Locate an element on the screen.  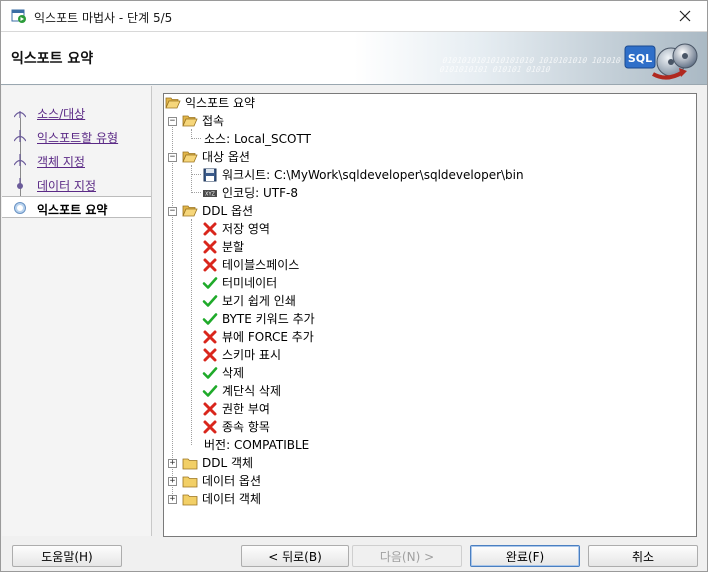
ddl-option-item: 테이블스페이스 is located at coordinates (250, 265).